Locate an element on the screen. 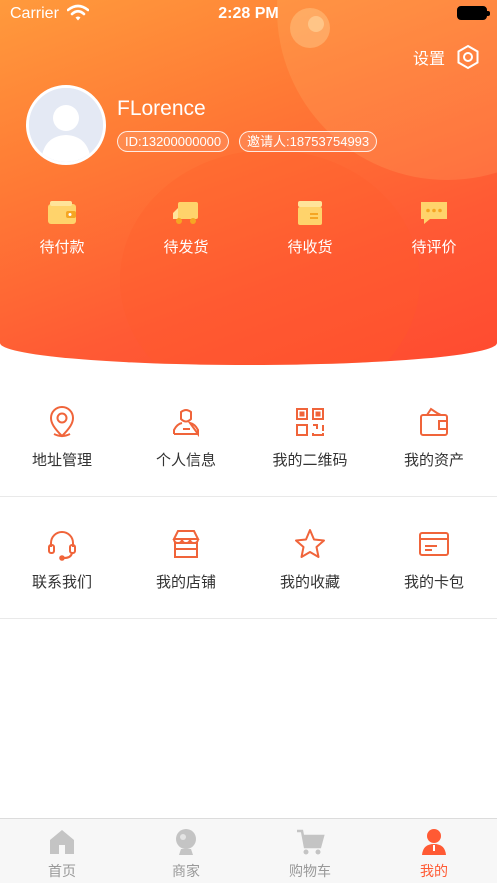  truck-icon is located at coordinates (185, 213).